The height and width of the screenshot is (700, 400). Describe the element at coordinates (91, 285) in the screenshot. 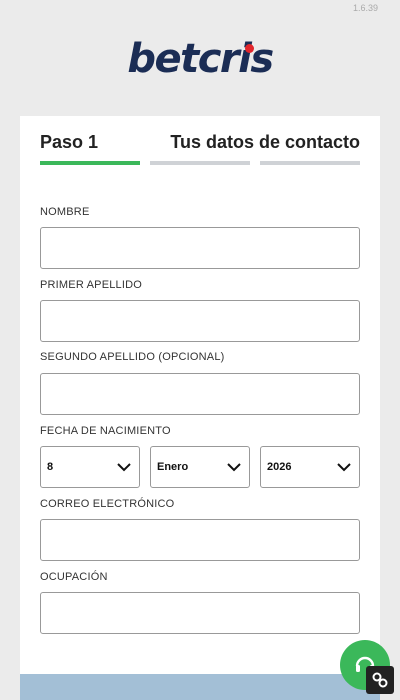

I see `primer-apellido-label: PRIMER APELLIDO` at that location.